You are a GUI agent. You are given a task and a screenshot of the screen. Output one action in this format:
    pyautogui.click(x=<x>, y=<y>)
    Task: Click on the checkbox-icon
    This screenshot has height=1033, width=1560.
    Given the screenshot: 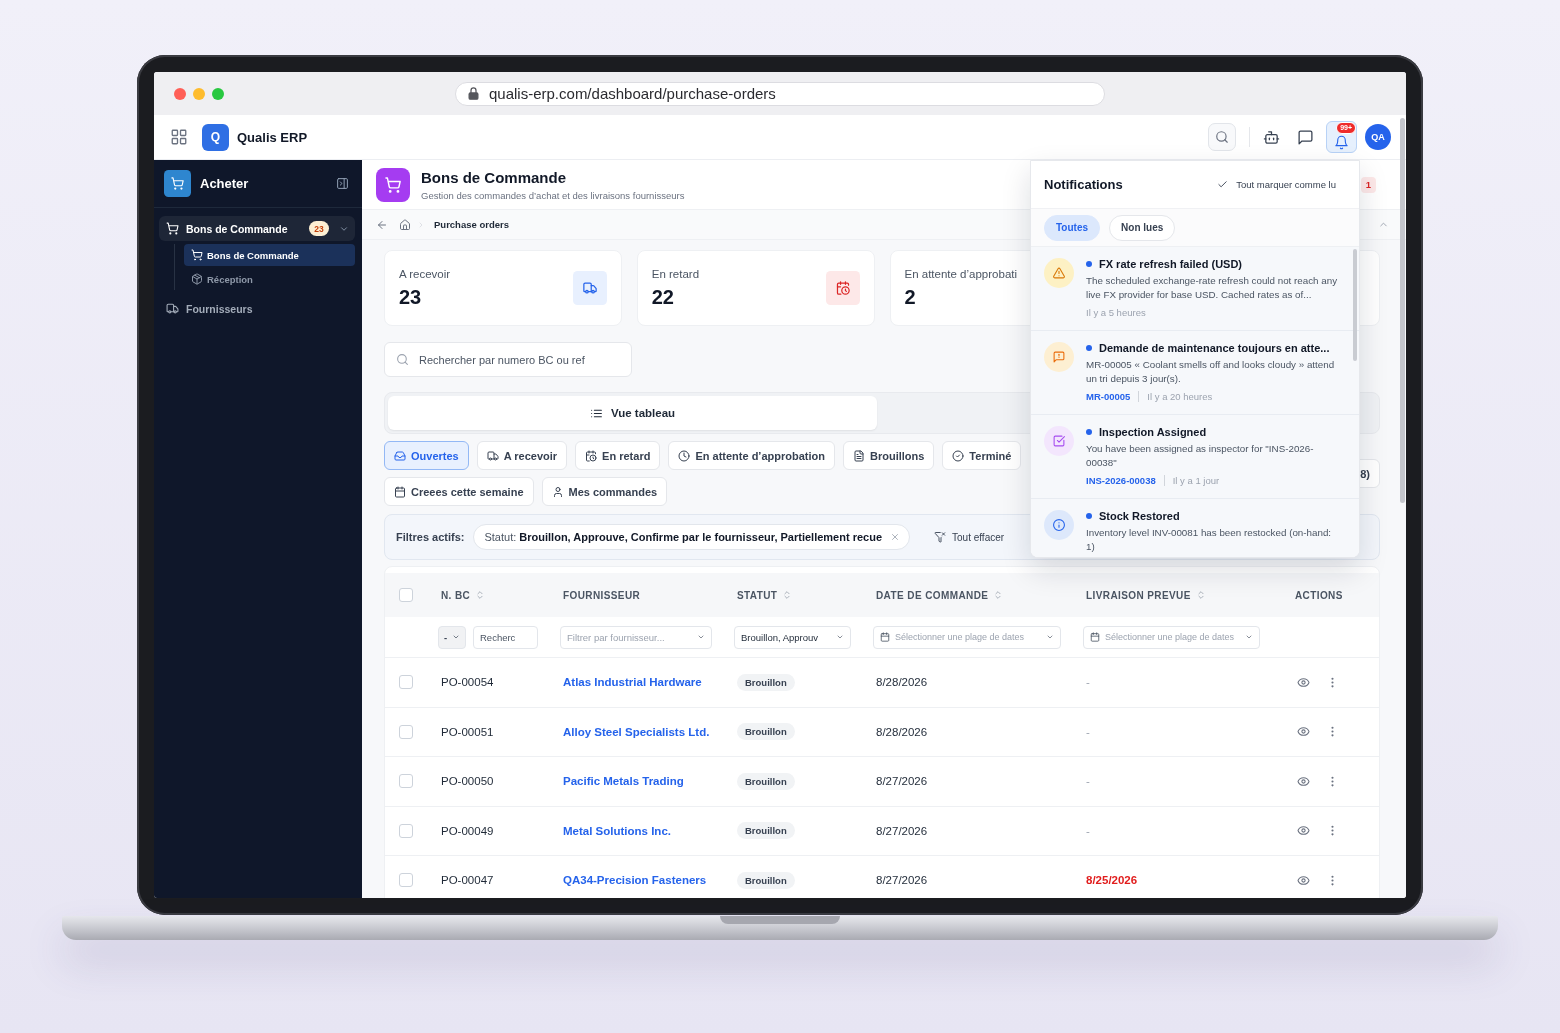 What is the action you would take?
    pyautogui.click(x=1059, y=441)
    